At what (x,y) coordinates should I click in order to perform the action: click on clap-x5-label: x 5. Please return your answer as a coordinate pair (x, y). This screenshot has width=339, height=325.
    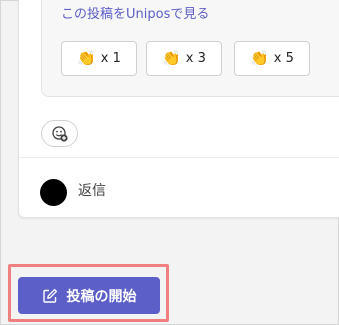
    Looking at the image, I should click on (283, 58).